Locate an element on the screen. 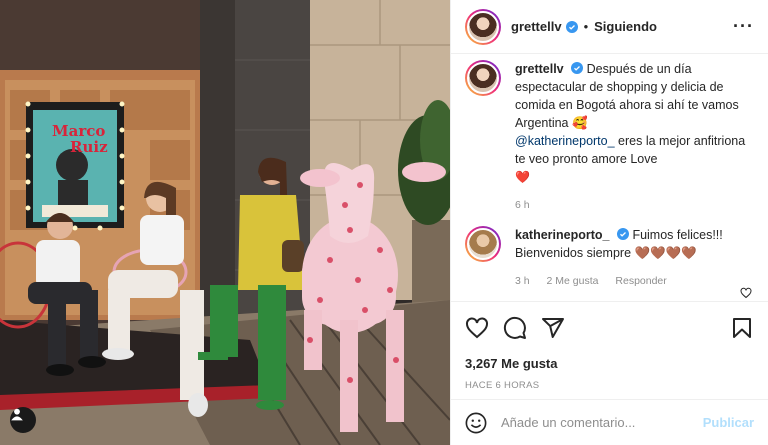  author-username: grettellv is located at coordinates (536, 26).